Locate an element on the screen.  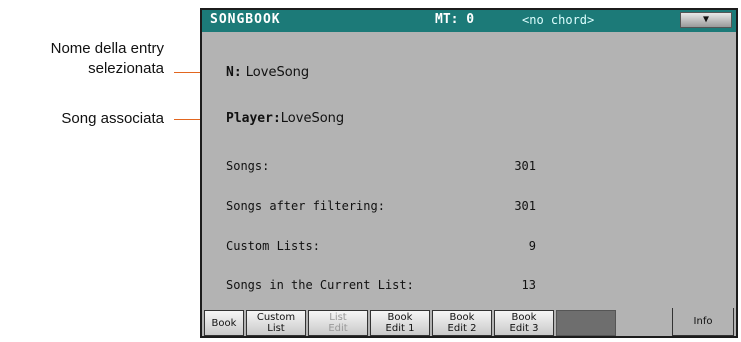
tab-empty is located at coordinates (586, 323).